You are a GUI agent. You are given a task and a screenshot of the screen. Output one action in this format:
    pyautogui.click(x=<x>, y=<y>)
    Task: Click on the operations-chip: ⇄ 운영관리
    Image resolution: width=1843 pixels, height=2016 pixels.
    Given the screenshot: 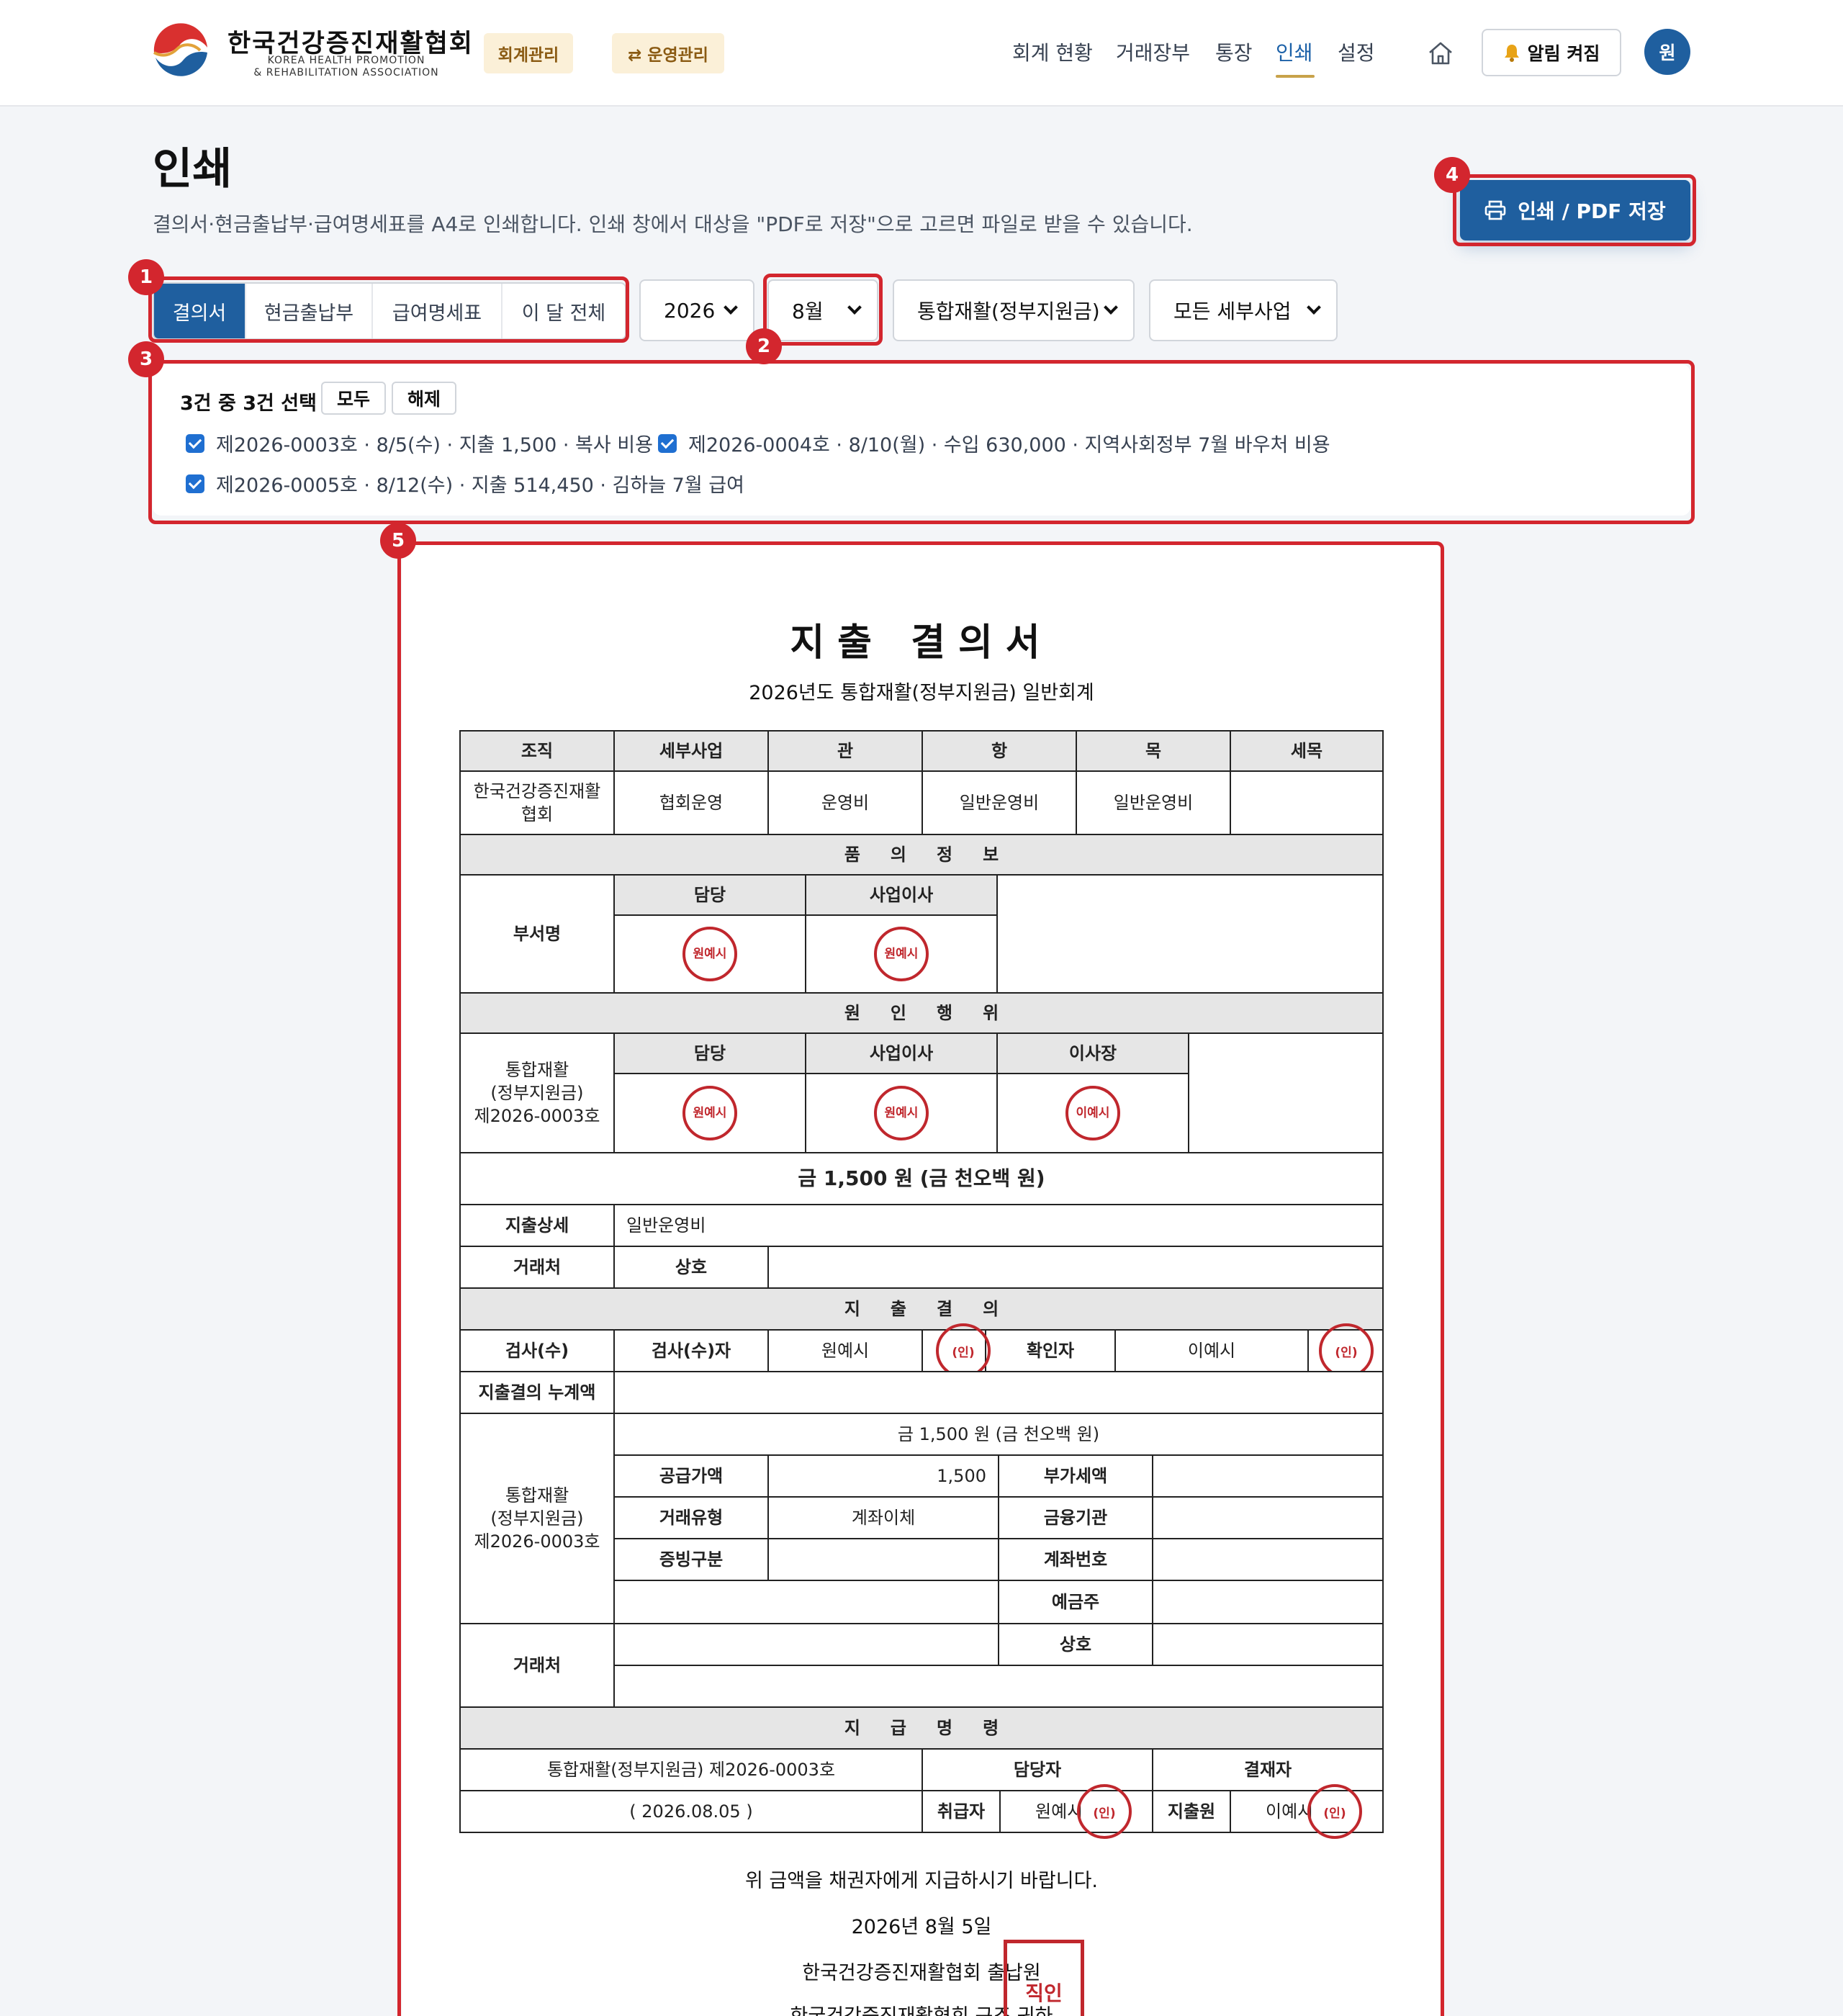 What is the action you would take?
    pyautogui.click(x=668, y=53)
    